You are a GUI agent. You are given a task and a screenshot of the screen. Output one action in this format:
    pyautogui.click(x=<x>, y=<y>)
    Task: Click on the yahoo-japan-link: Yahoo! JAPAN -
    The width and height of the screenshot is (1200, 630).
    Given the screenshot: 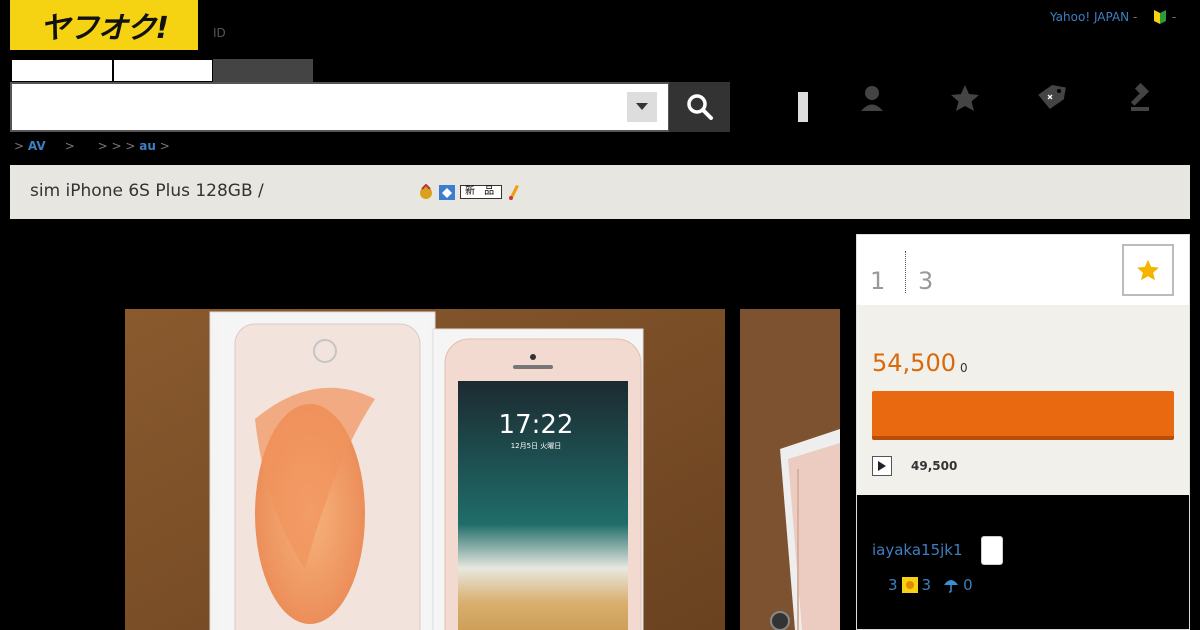 What is the action you would take?
    pyautogui.click(x=1093, y=17)
    